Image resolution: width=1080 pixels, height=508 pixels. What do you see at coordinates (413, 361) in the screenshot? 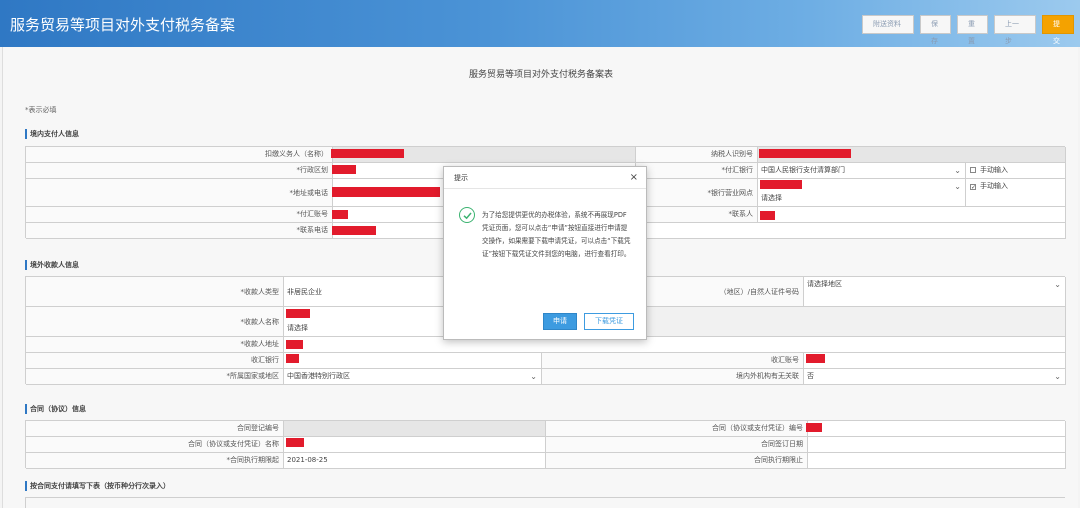
I see `bank-field` at bounding box center [413, 361].